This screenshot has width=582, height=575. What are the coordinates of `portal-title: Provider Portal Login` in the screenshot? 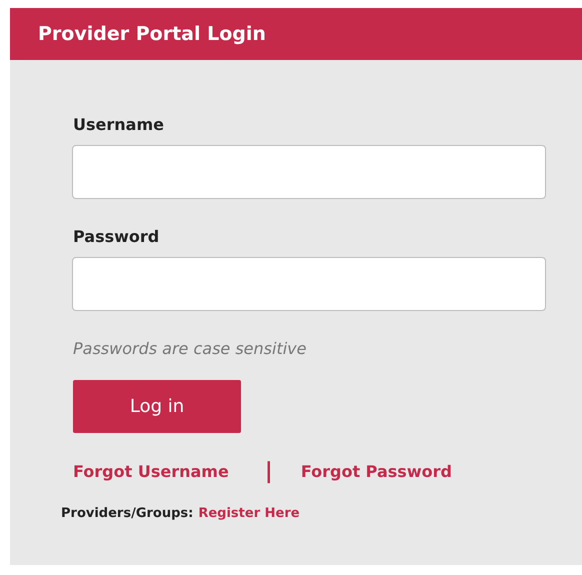 It's located at (152, 34).